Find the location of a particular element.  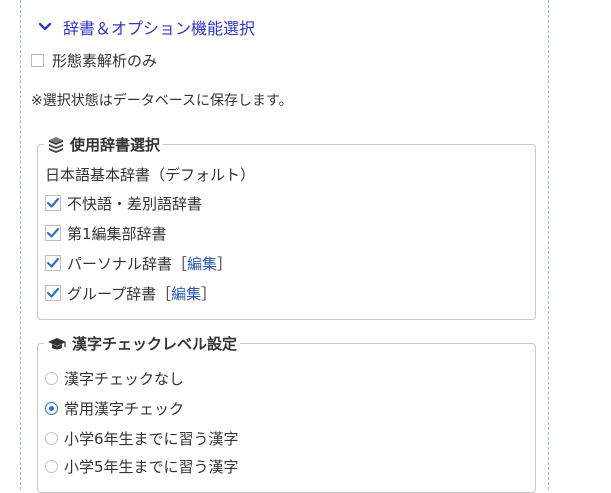

kanji-option-label: 漢字チェックなし is located at coordinates (124, 378).